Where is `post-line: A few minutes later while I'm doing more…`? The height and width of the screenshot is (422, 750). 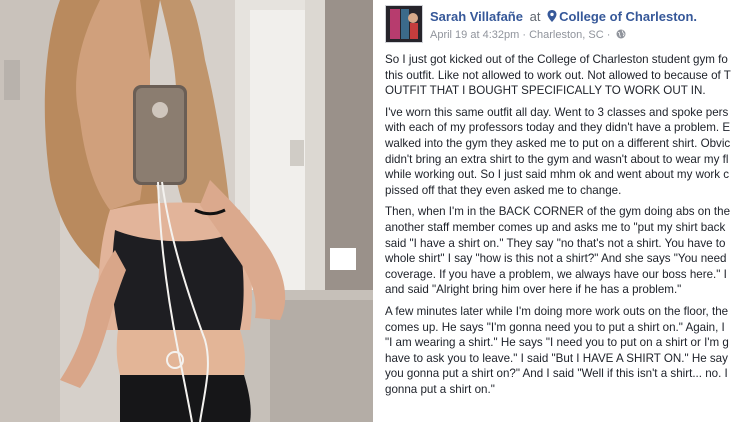 post-line: A few minutes later while I'm doing more… is located at coordinates (557, 311).